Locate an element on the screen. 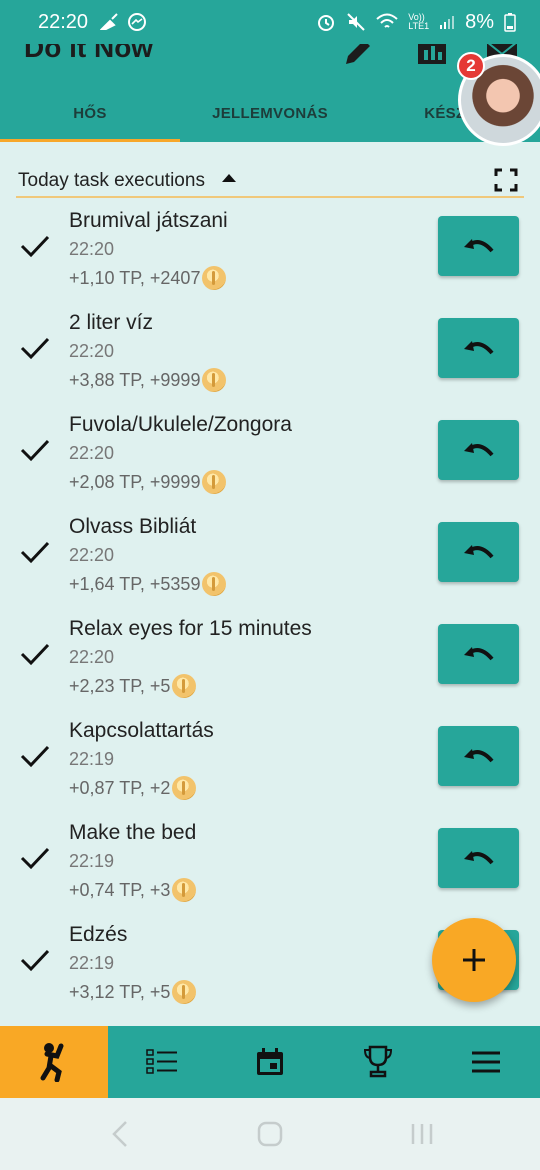  nav-tasks is located at coordinates (162, 1062).